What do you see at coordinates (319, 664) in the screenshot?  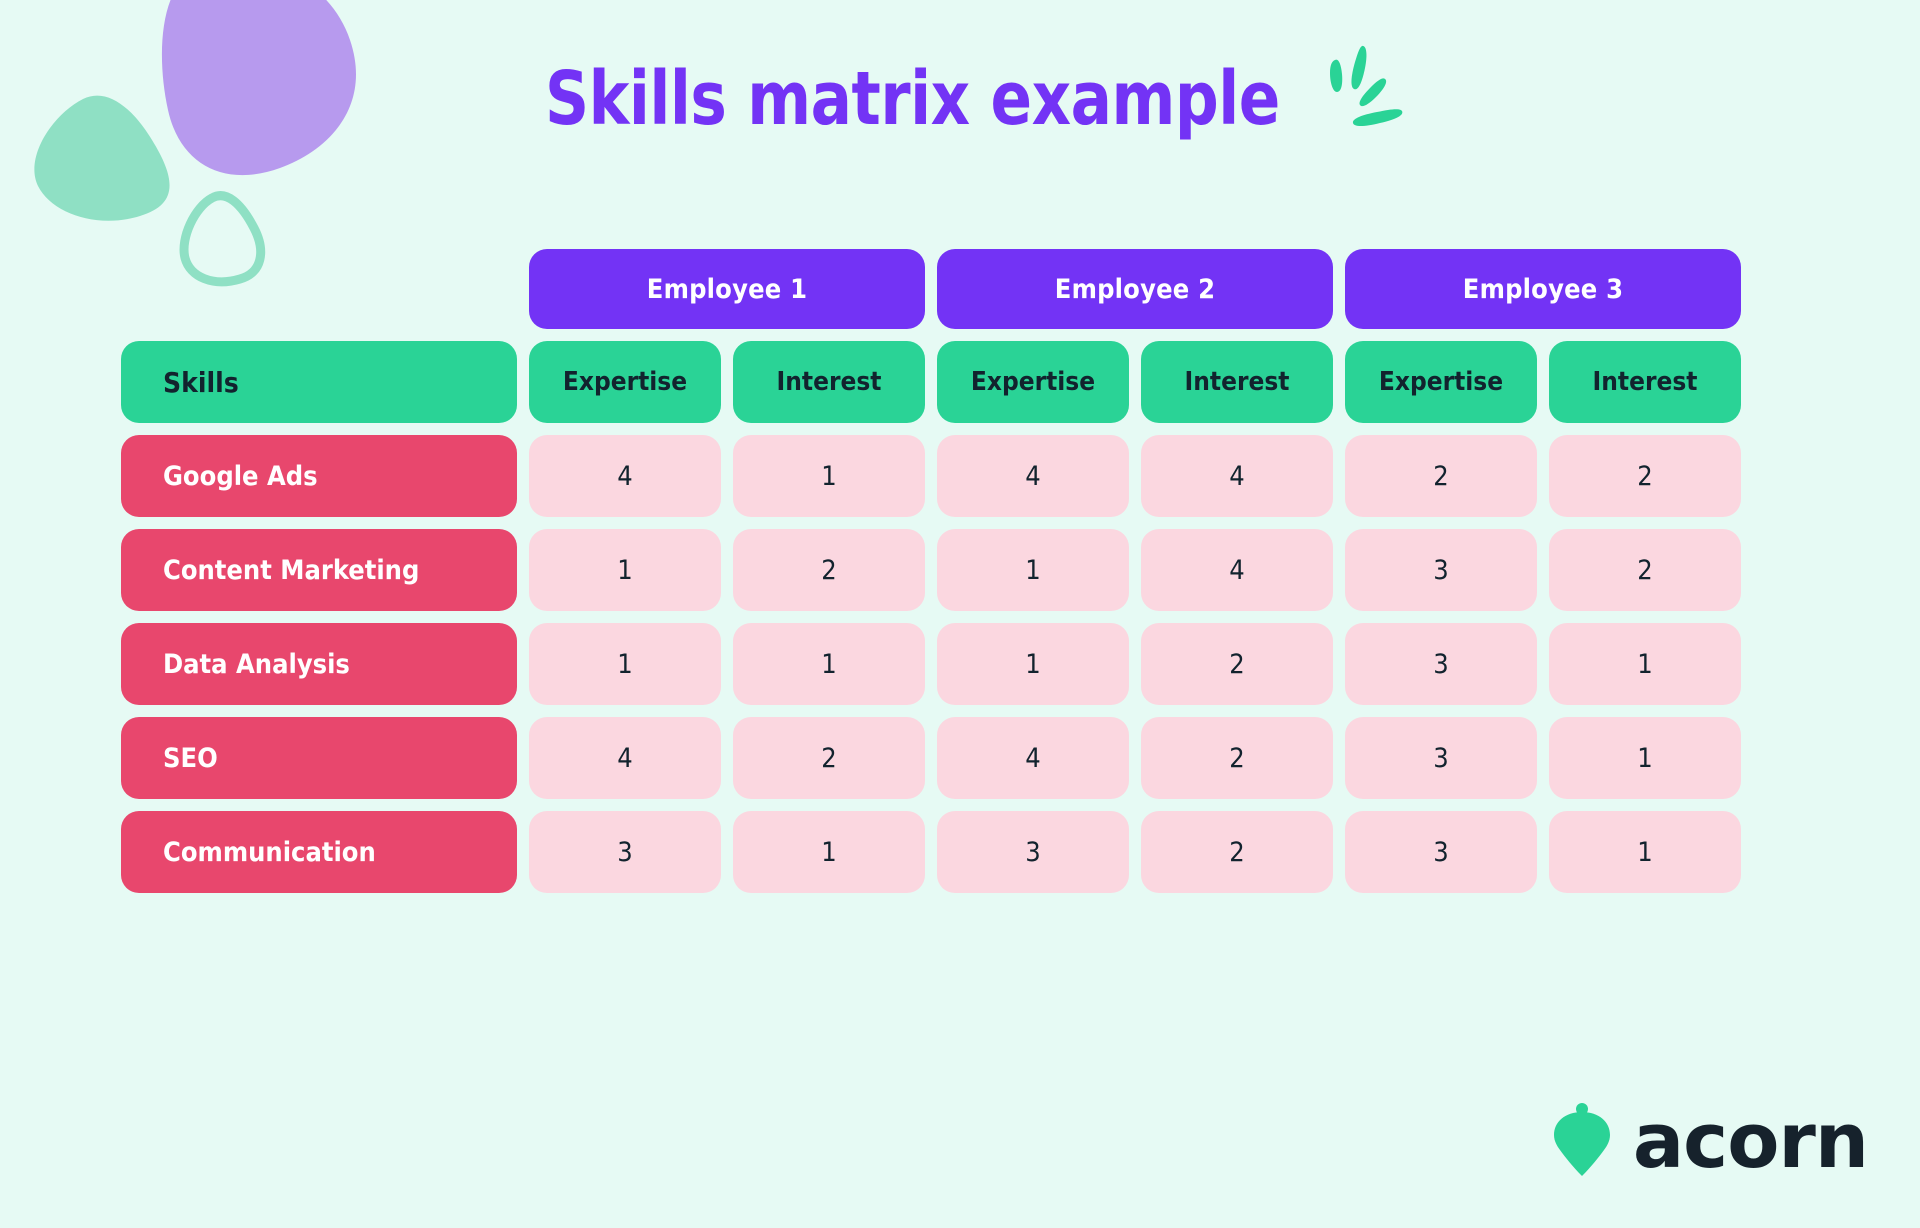 I see `skill-label: Data Analysis` at bounding box center [319, 664].